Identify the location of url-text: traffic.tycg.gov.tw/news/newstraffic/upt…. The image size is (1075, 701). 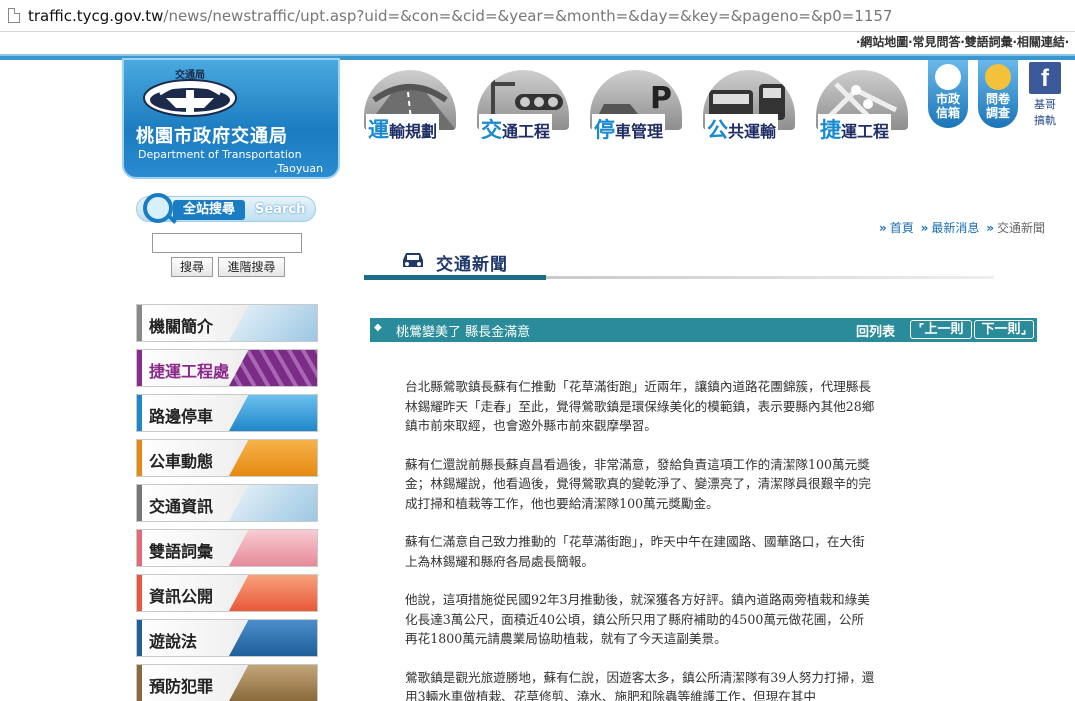
(460, 16).